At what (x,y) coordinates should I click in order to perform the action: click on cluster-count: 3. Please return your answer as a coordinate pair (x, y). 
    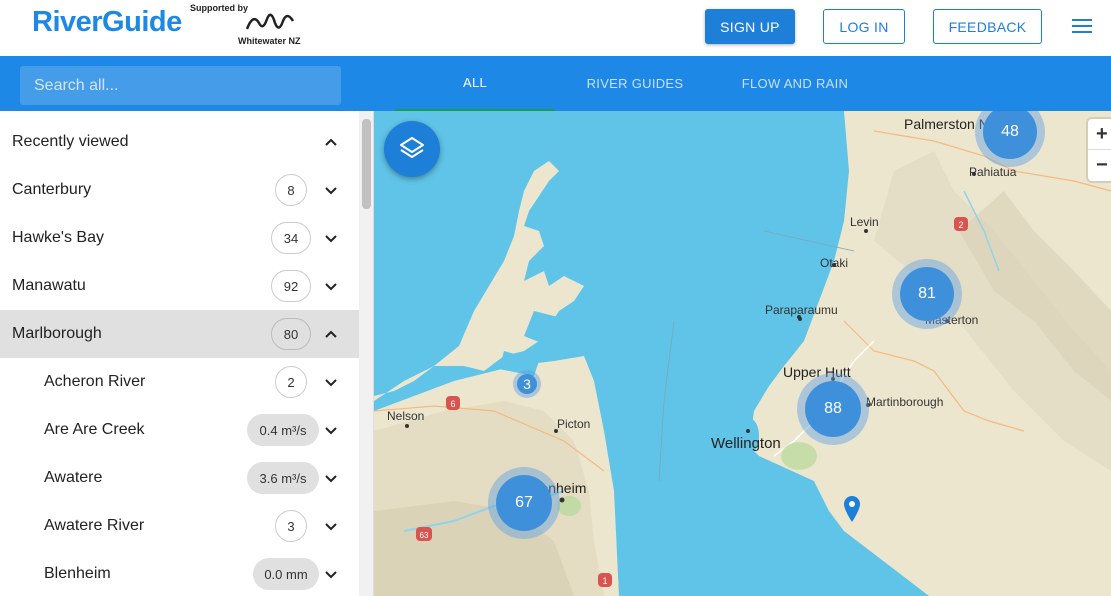
    Looking at the image, I should click on (527, 384).